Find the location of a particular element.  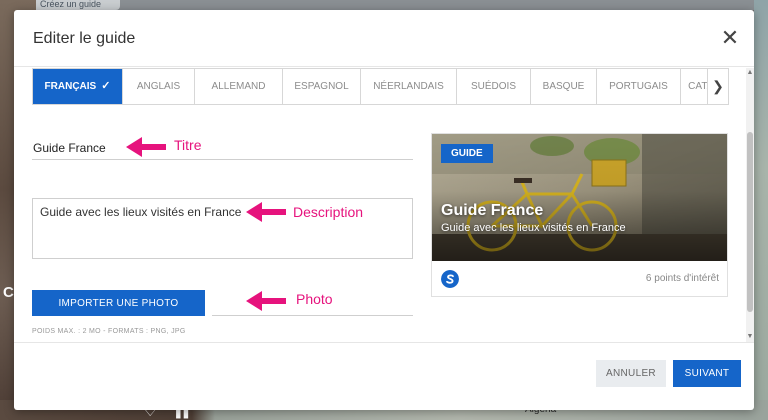

tab-label: ALLEMAND is located at coordinates (238, 86).